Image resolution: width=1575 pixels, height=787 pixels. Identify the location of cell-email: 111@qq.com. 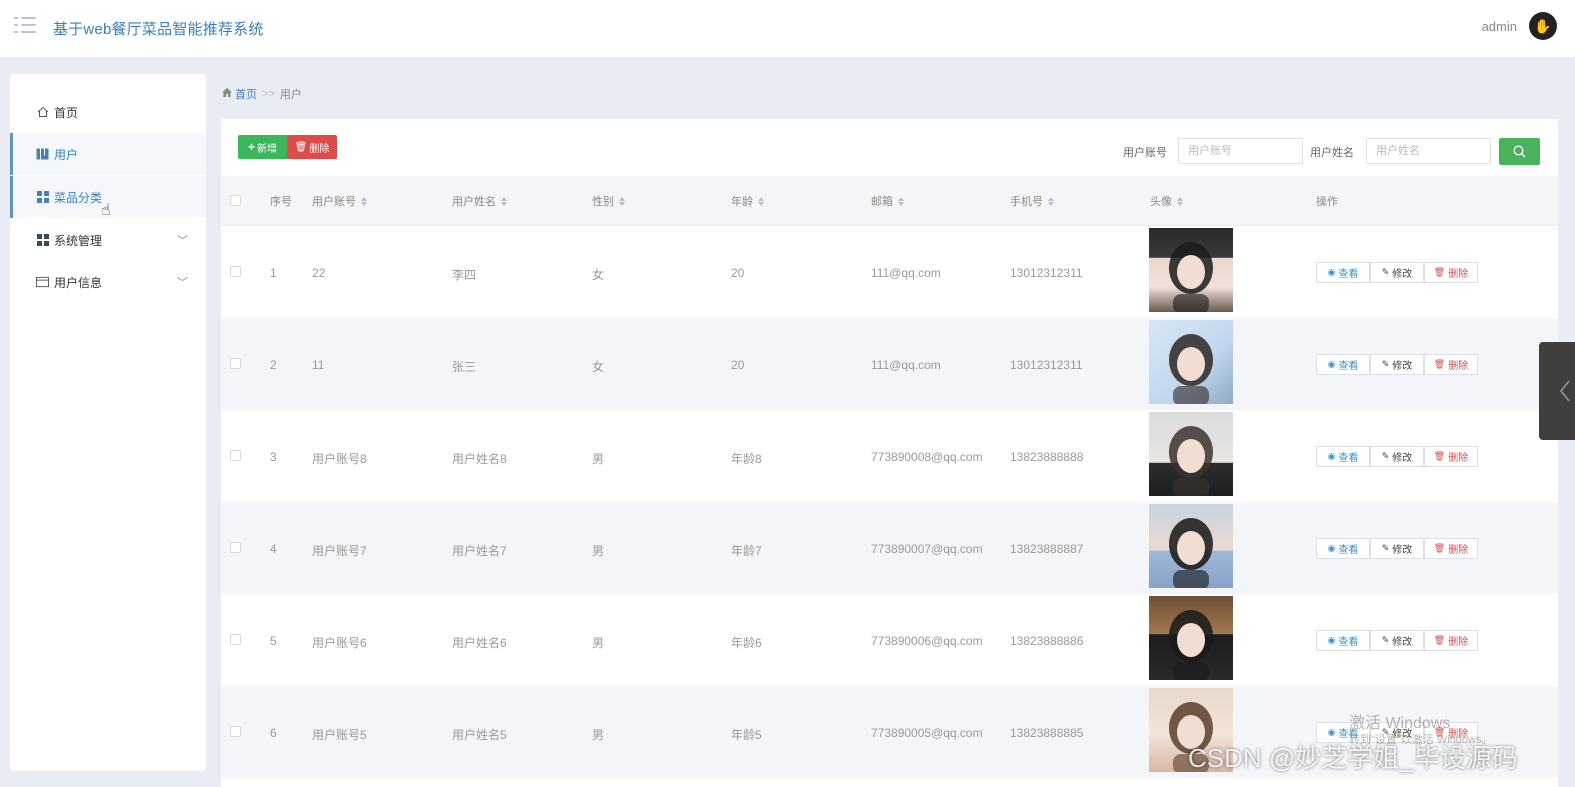
(906, 365).